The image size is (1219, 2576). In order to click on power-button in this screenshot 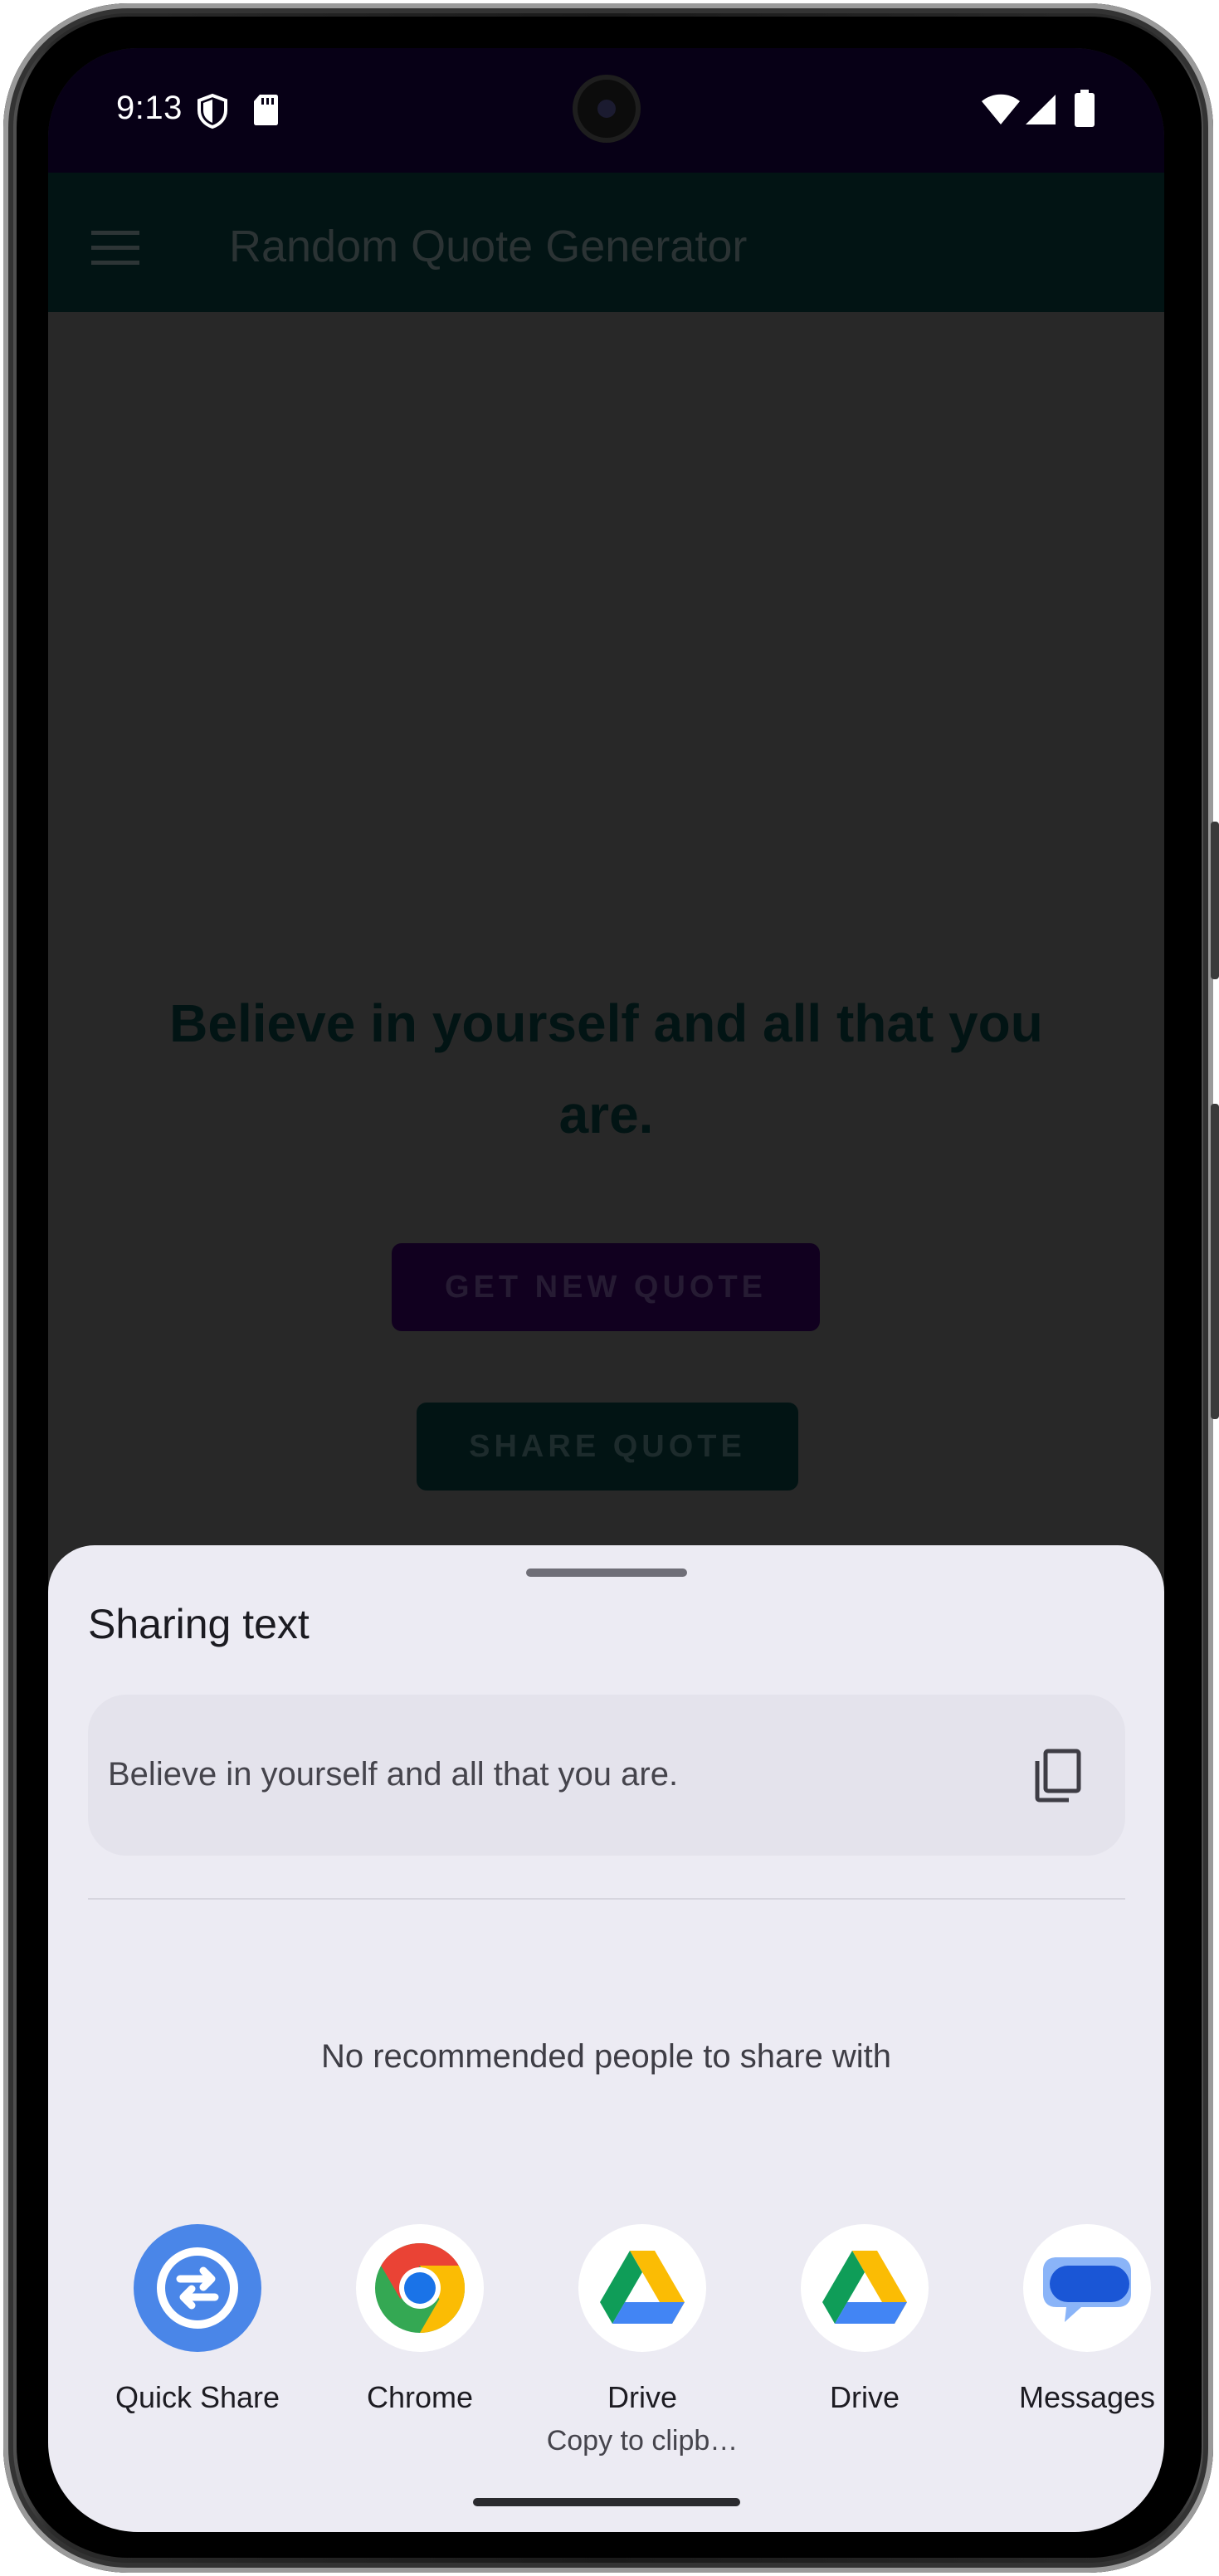, I will do `click(1215, 900)`.